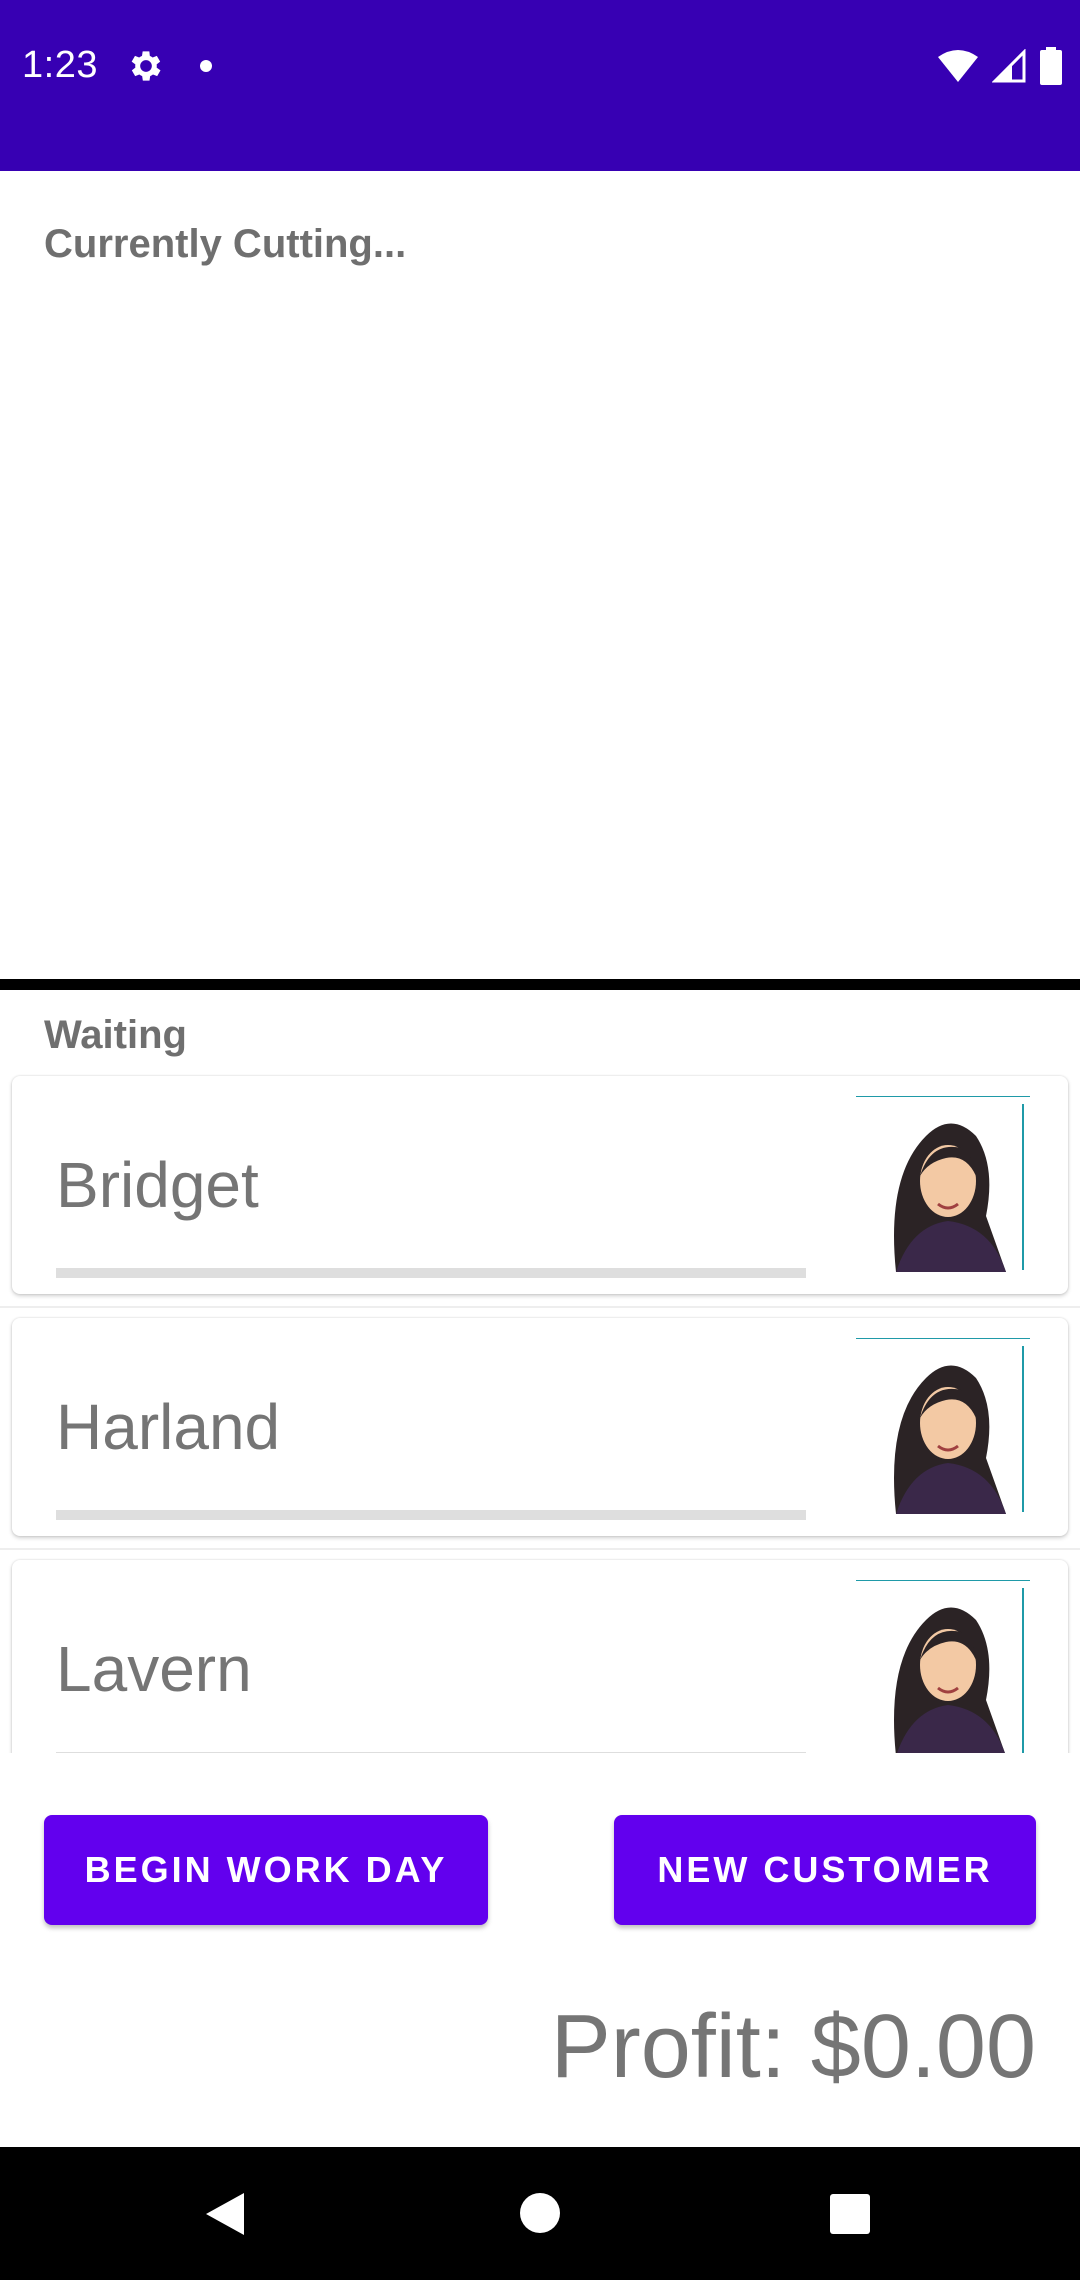 The width and height of the screenshot is (1080, 2280). I want to click on navigation-bar, so click(540, 2213).